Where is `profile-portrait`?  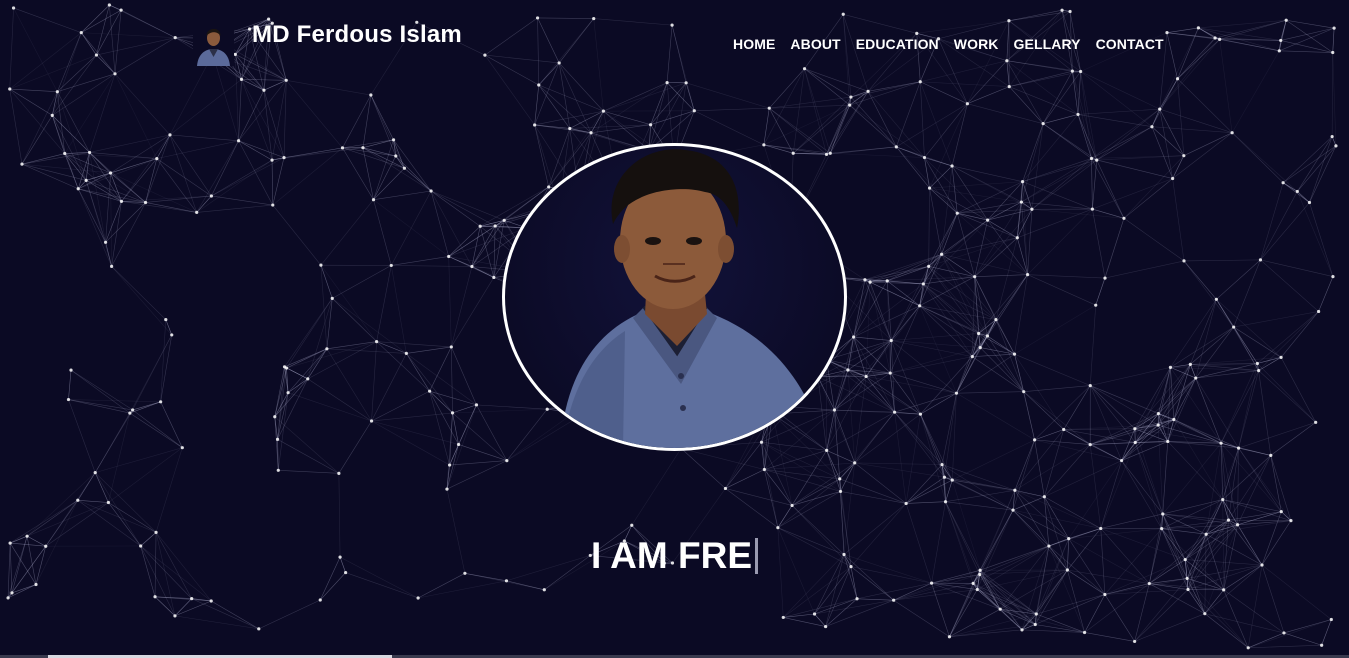
profile-portrait is located at coordinates (674, 297).